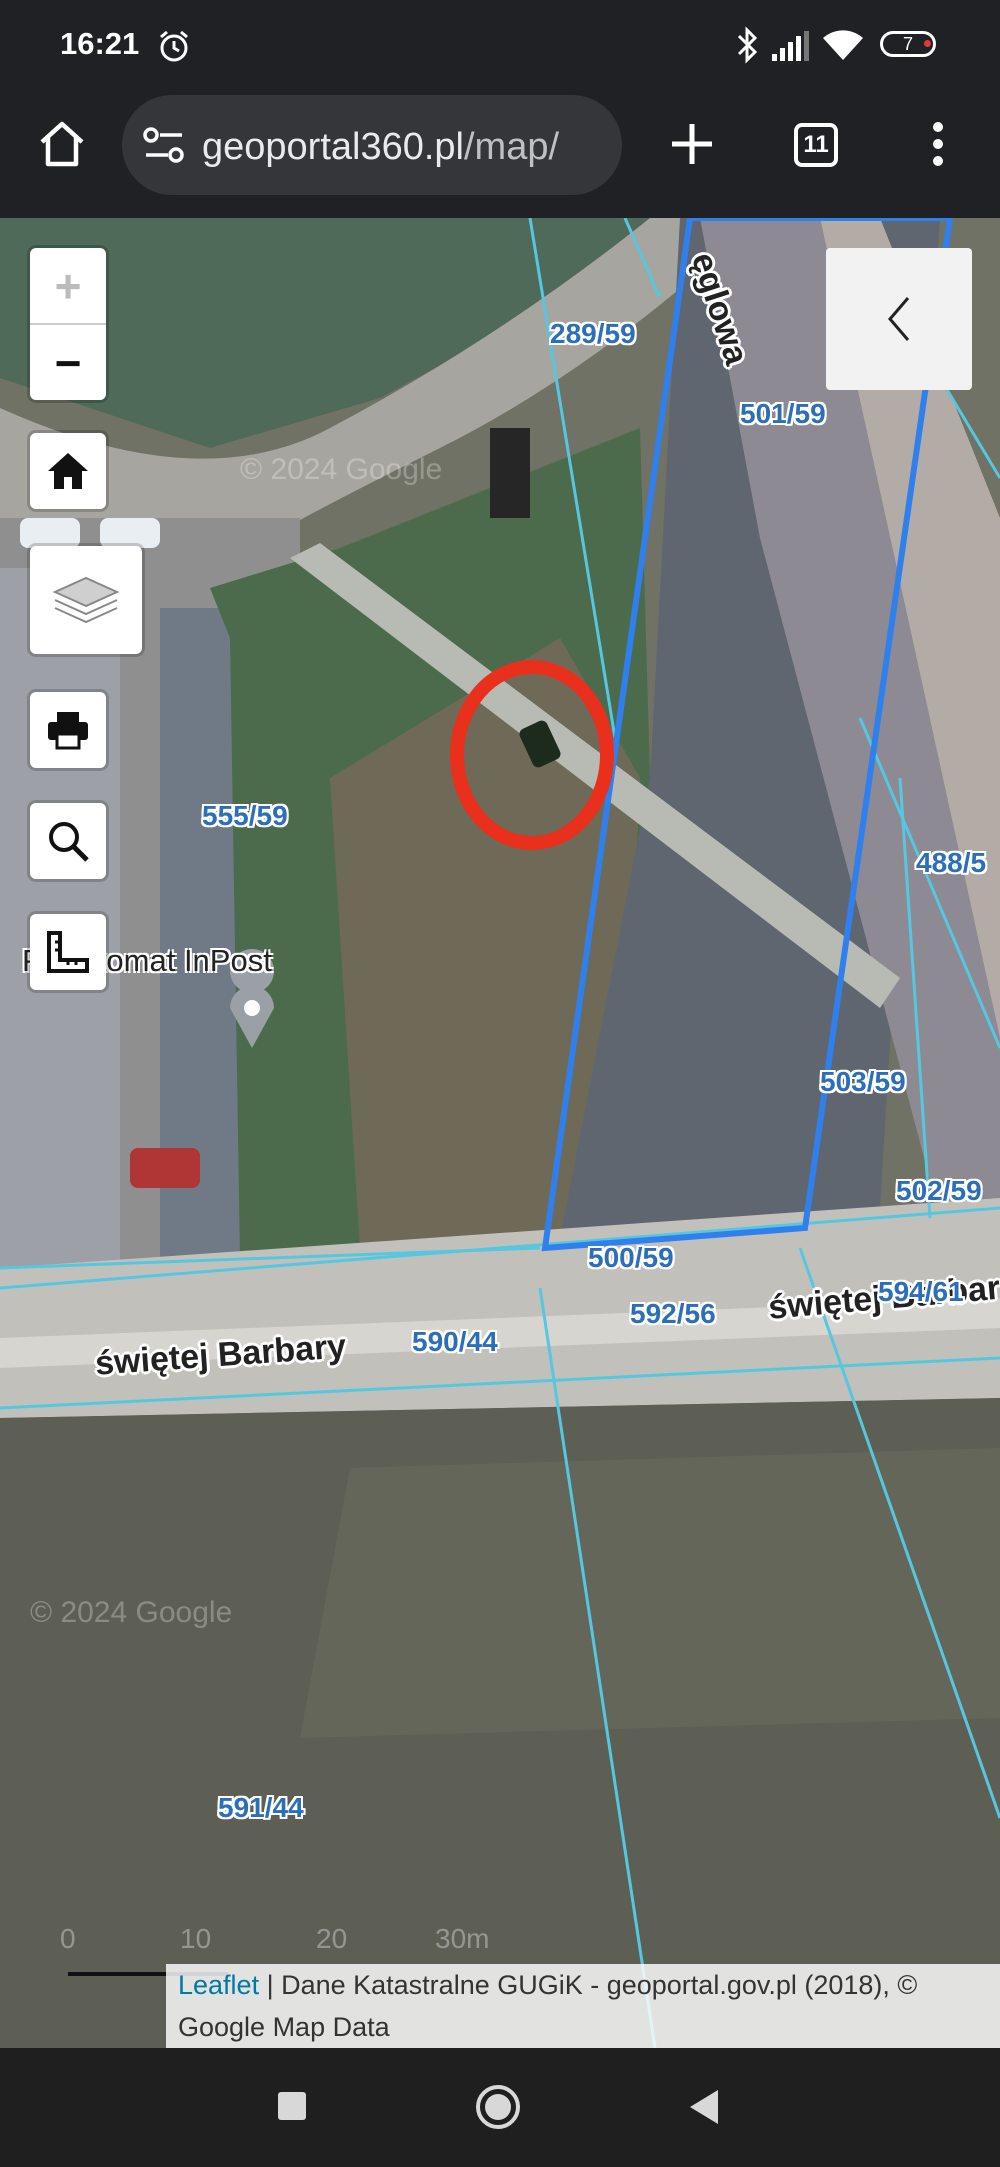 This screenshot has height=2167, width=1000. I want to click on print-button, so click(68, 730).